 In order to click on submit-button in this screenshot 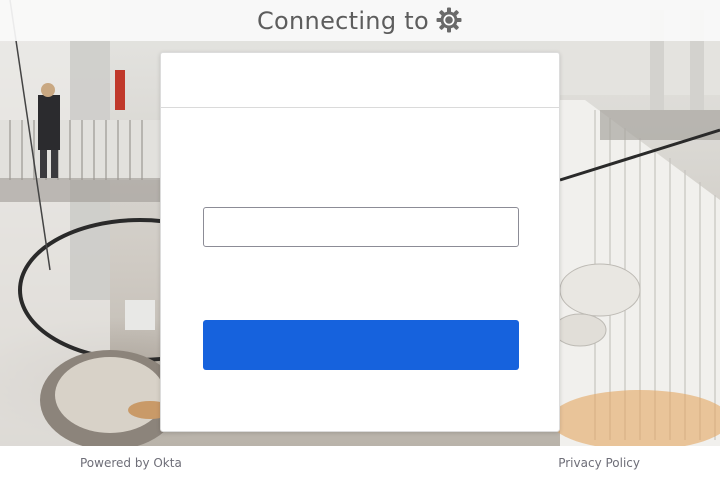, I will do `click(361, 345)`.